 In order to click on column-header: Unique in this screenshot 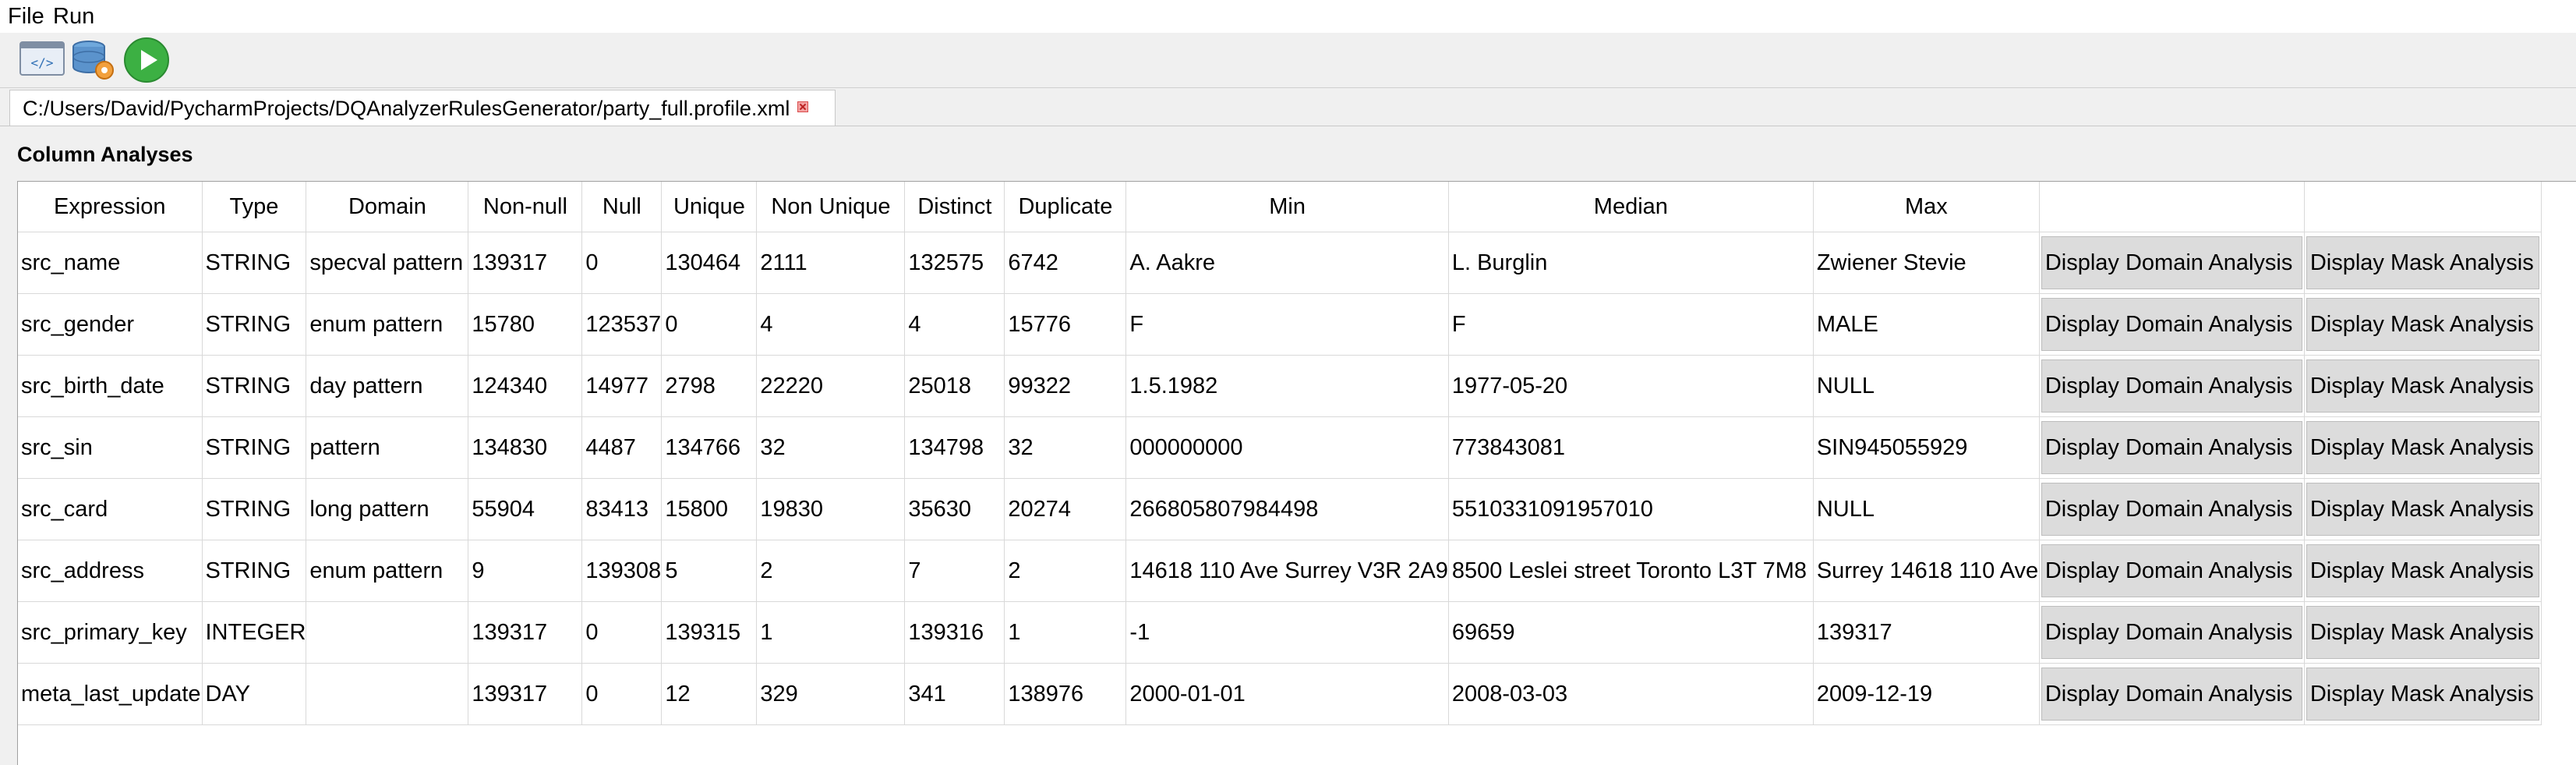, I will do `click(709, 207)`.